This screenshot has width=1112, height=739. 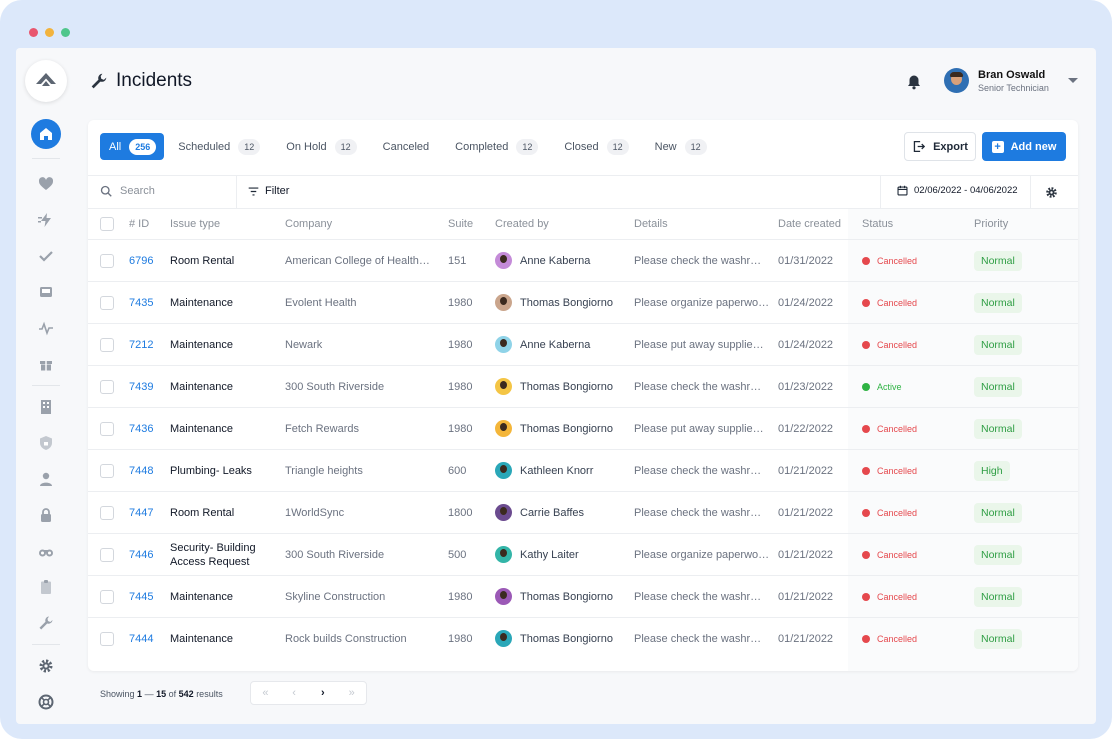 I want to click on priority-cell: Normal, so click(x=998, y=554).